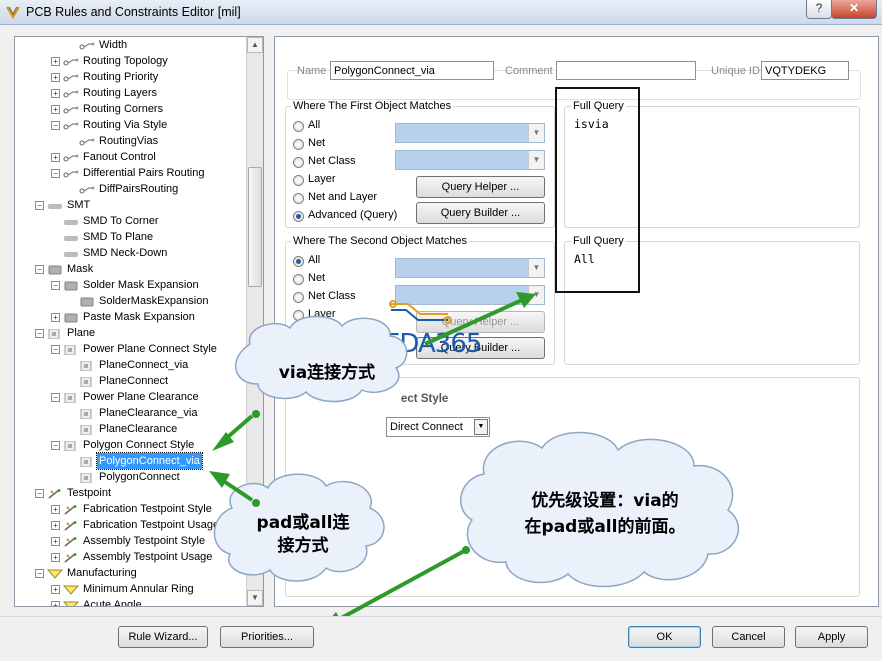 Image resolution: width=882 pixels, height=661 pixels. I want to click on ok-button: OK, so click(664, 637).